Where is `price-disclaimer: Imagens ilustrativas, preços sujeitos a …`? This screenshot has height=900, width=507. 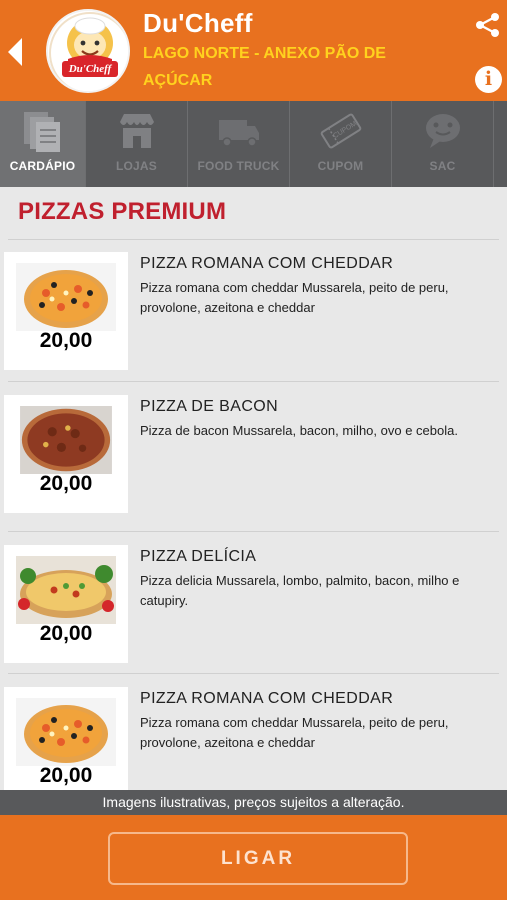 price-disclaimer: Imagens ilustrativas, preços sujeitos a … is located at coordinates (253, 802).